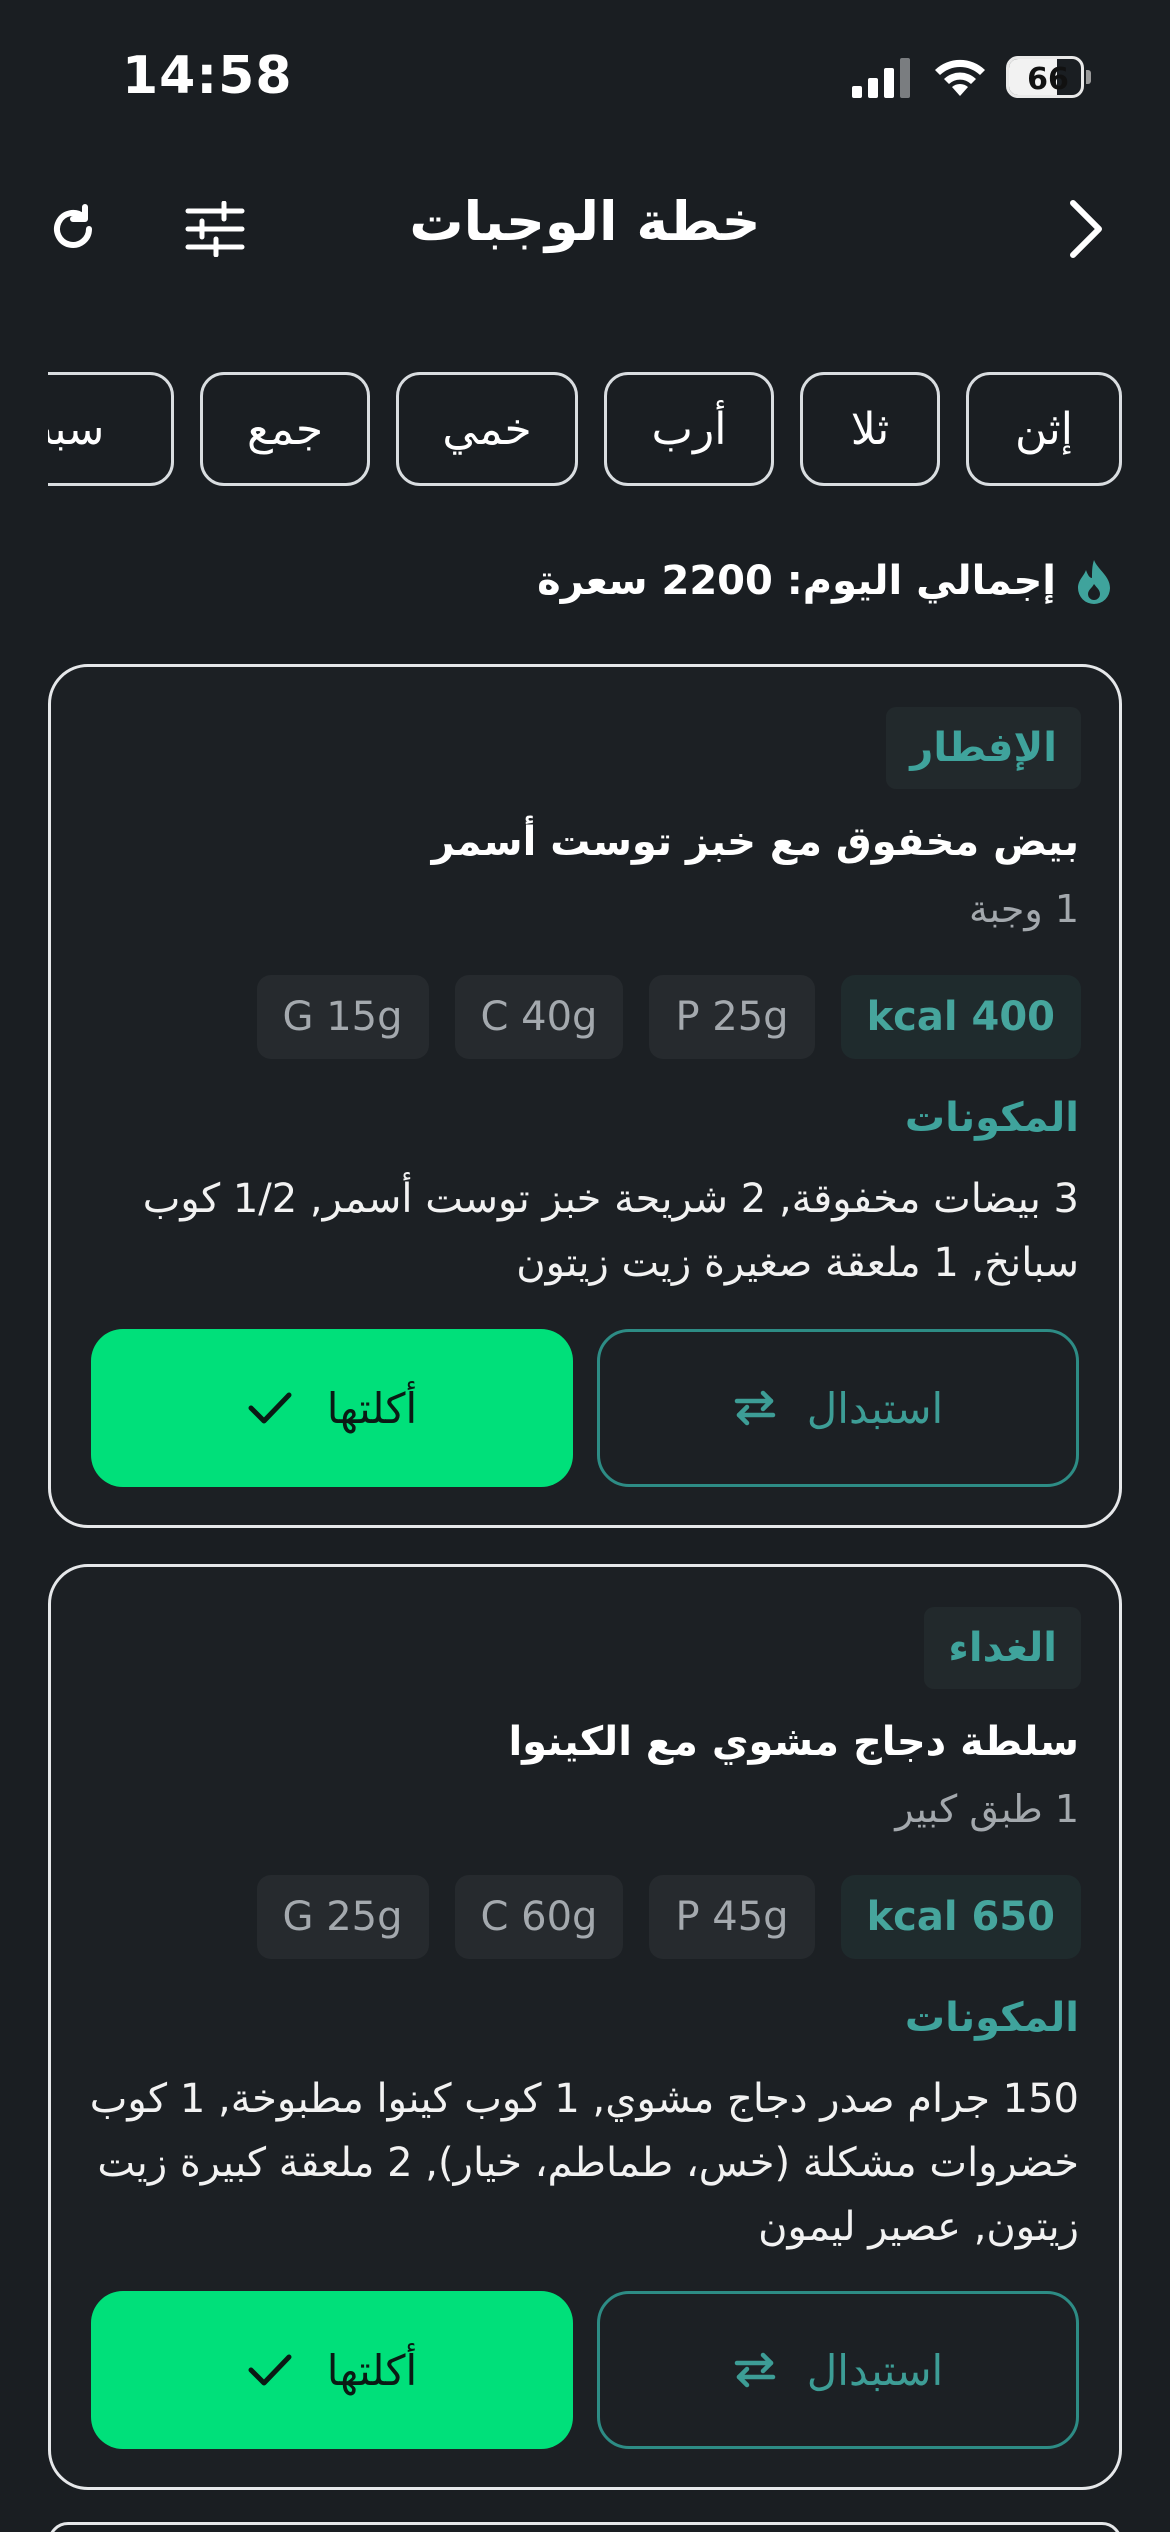  I want to click on battery-percent: 66, so click(1048, 79).